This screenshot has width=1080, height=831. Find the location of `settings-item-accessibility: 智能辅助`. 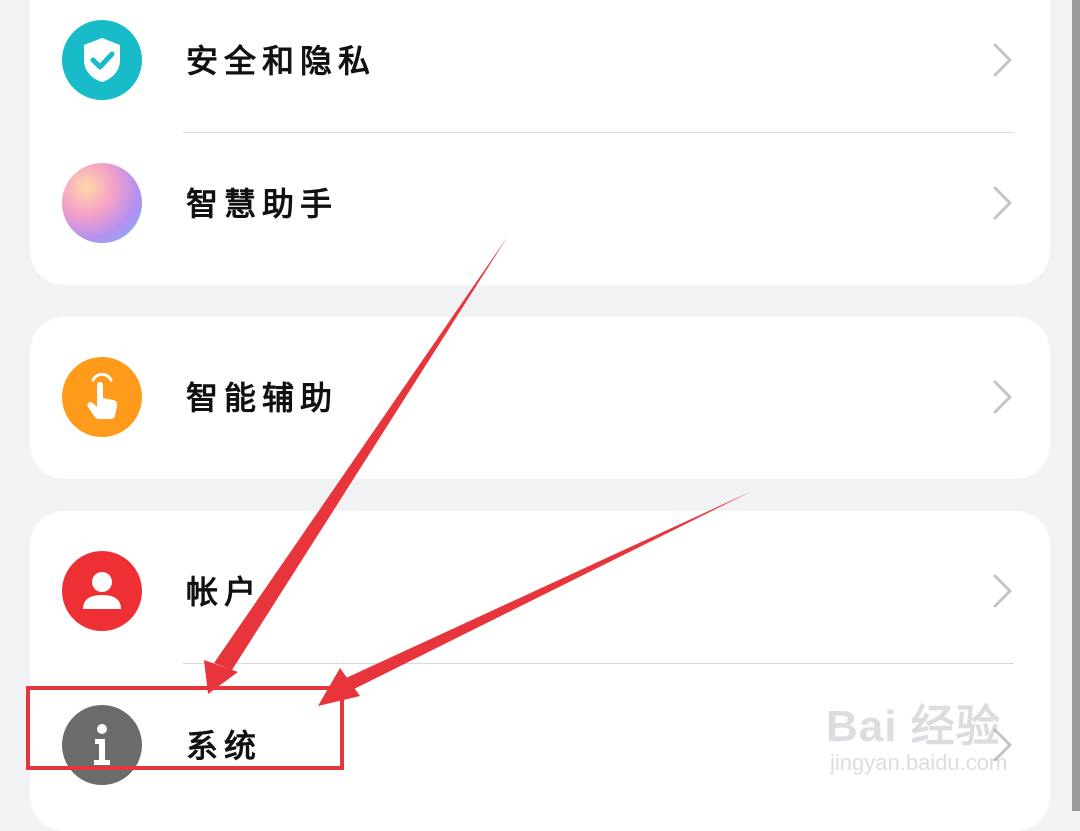

settings-item-accessibility: 智能辅助 is located at coordinates (540, 397).